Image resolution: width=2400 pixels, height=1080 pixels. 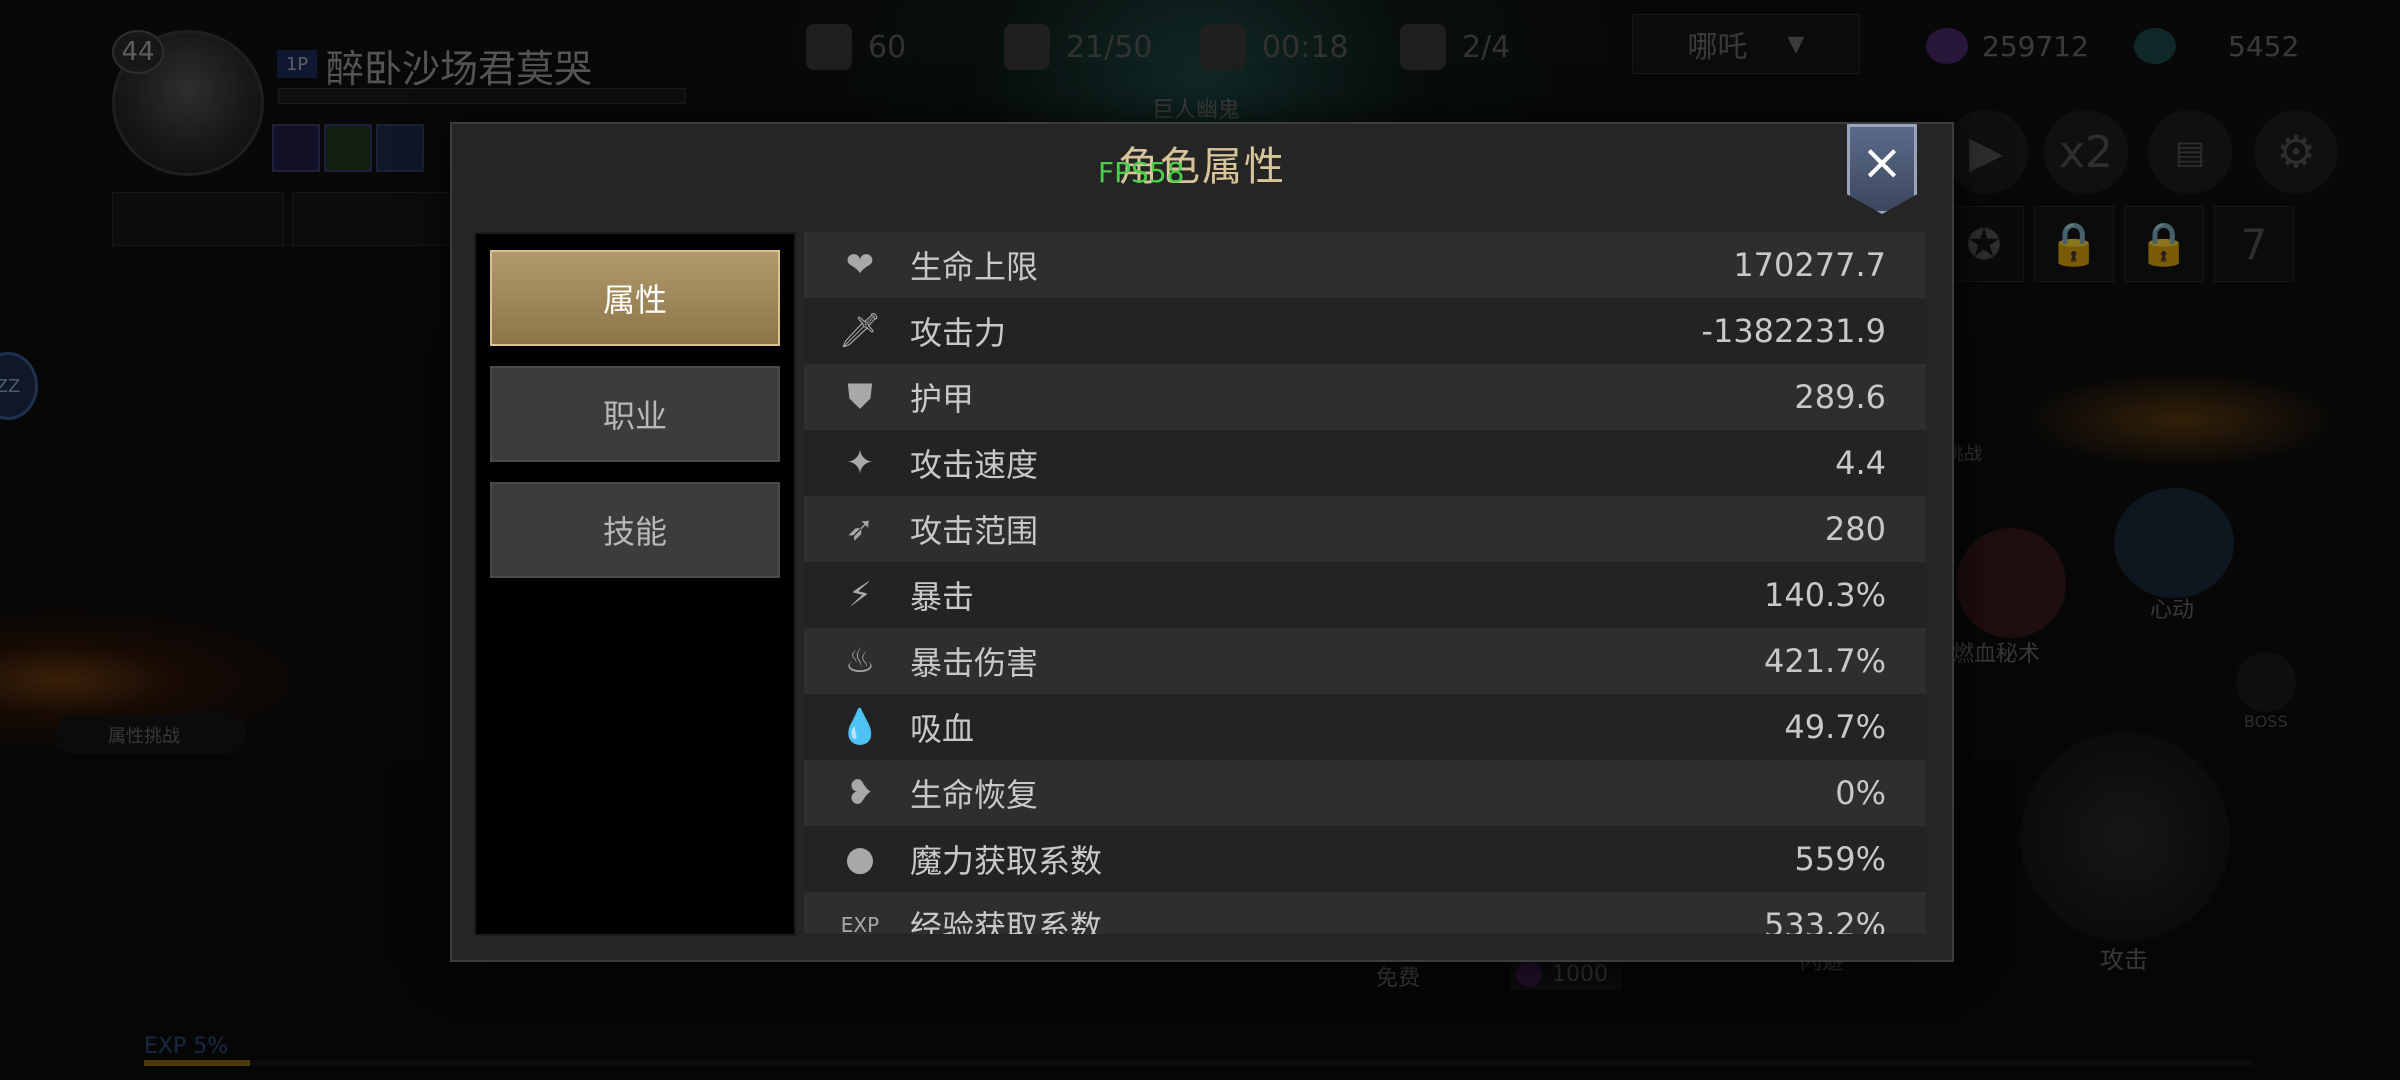 What do you see at coordinates (2011, 583) in the screenshot?
I see `blood-skill-button` at bounding box center [2011, 583].